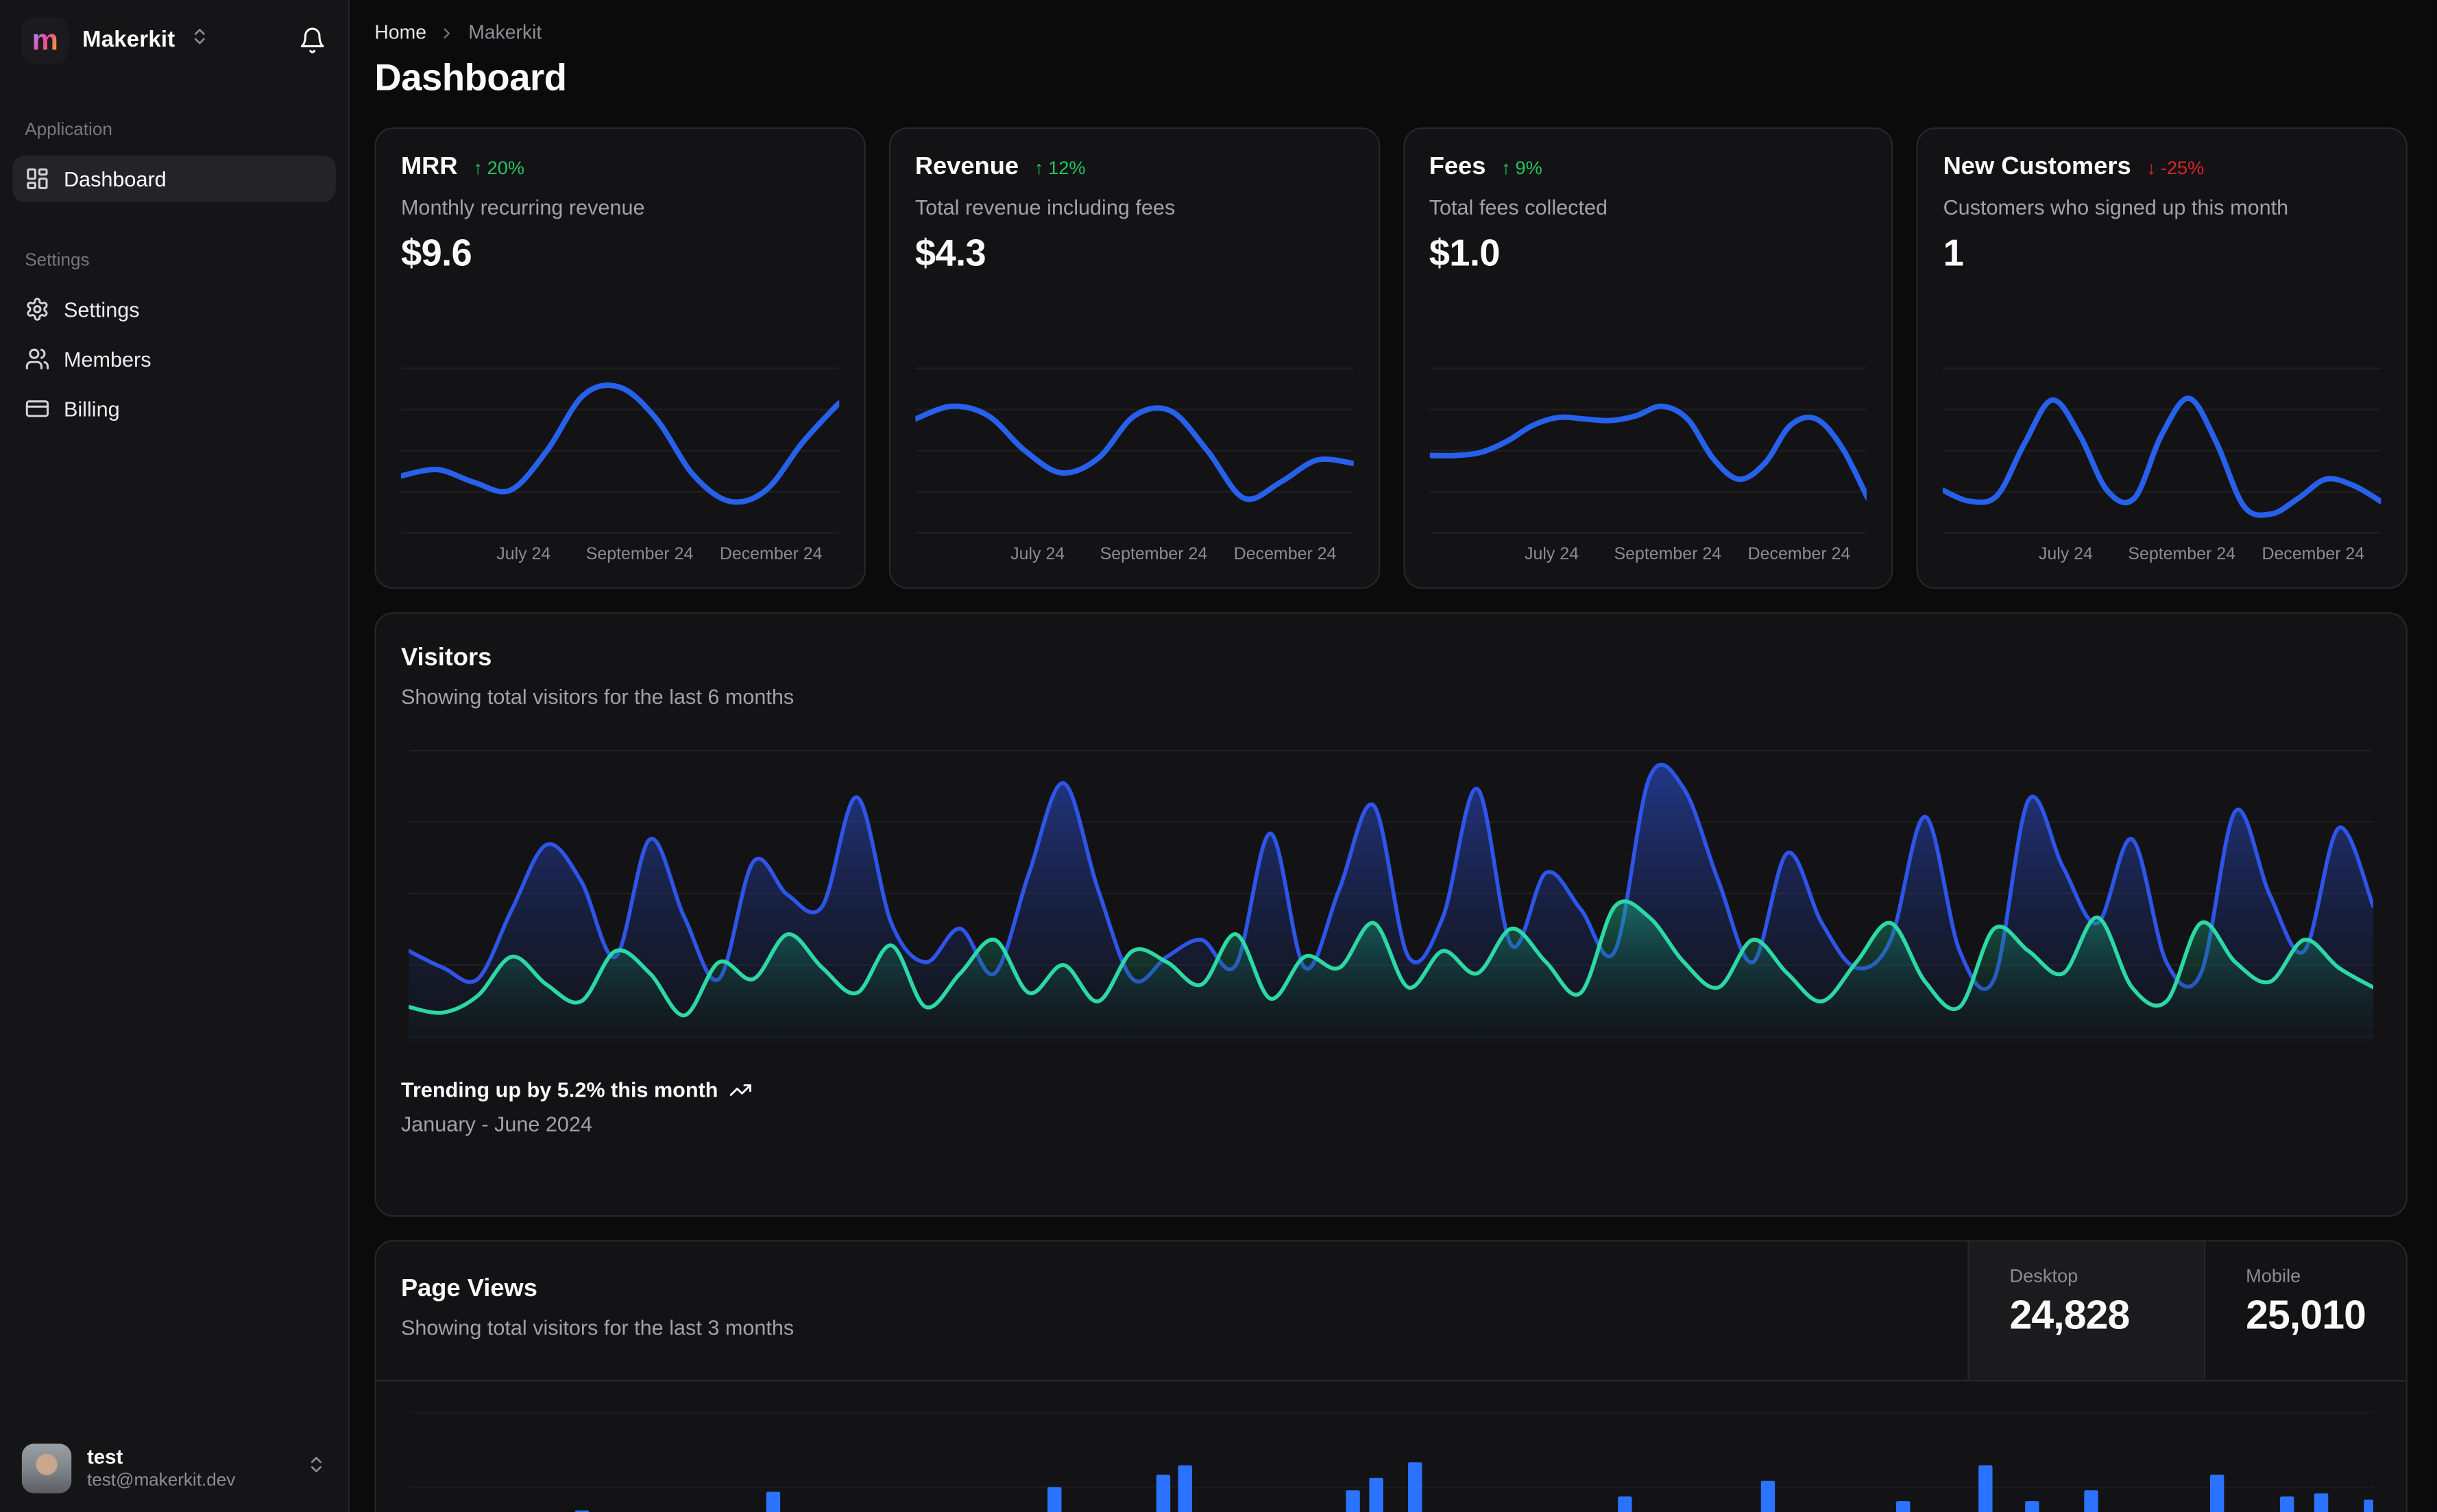 The height and width of the screenshot is (1512, 2437). What do you see at coordinates (312, 41) in the screenshot?
I see `notifications-bell-icon` at bounding box center [312, 41].